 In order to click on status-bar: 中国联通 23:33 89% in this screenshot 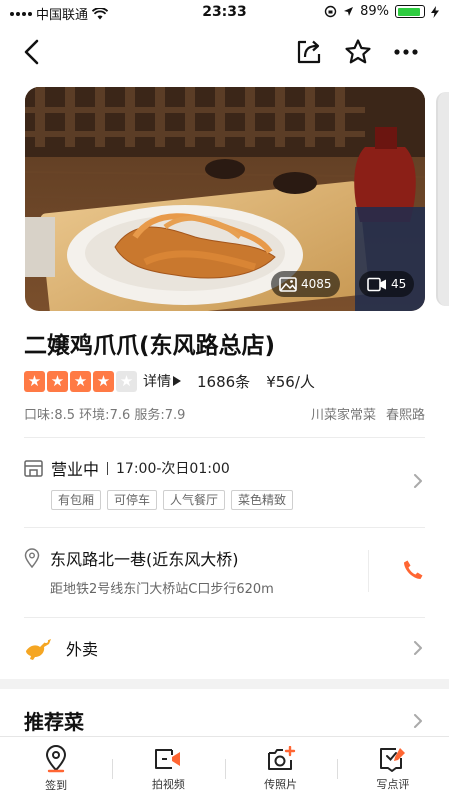, I will do `click(224, 13)`.